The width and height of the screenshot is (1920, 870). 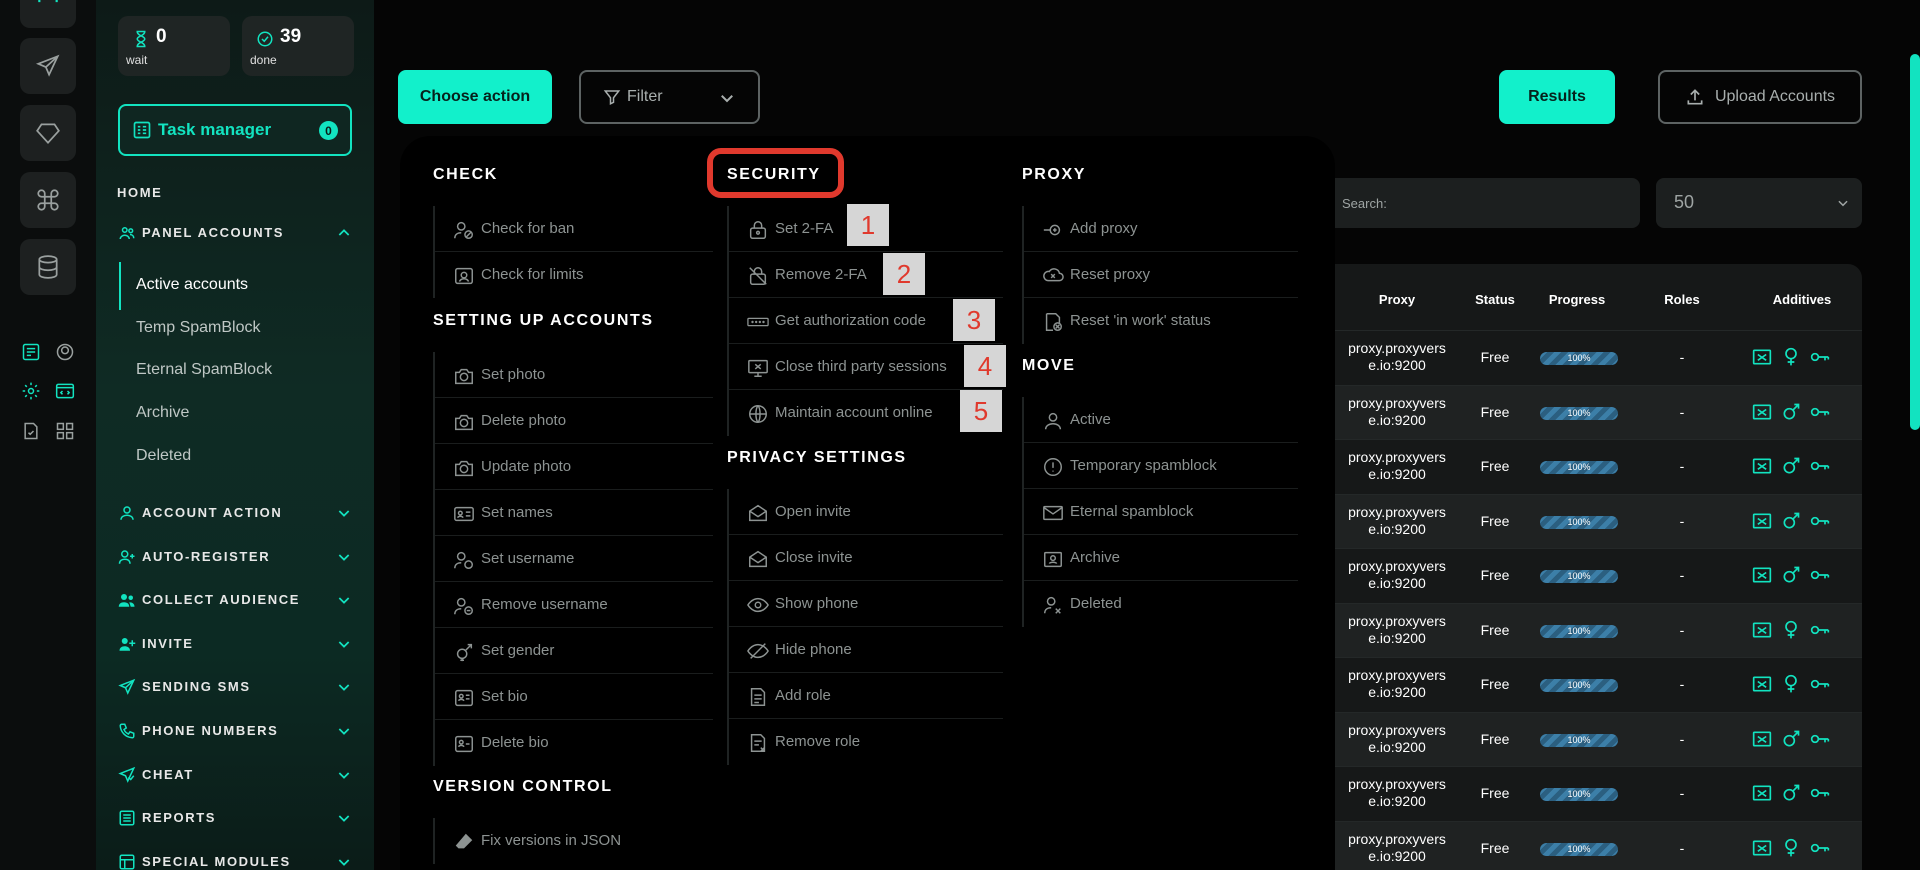 I want to click on column-header-additives: Additives, so click(x=1802, y=299).